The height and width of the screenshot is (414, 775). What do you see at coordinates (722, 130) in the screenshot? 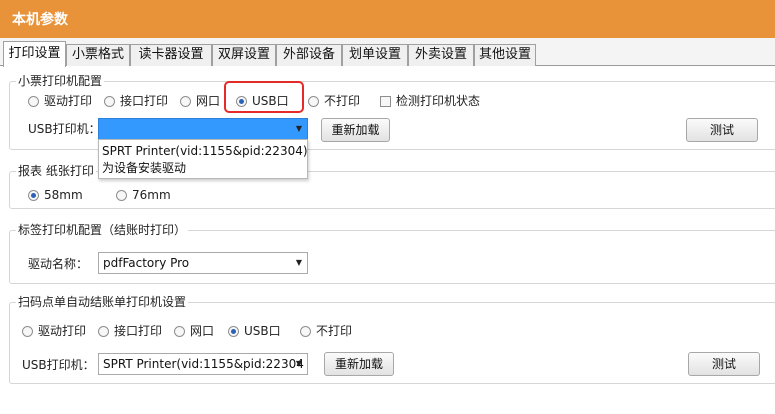
I see `receipt-test-button: 测试` at bounding box center [722, 130].